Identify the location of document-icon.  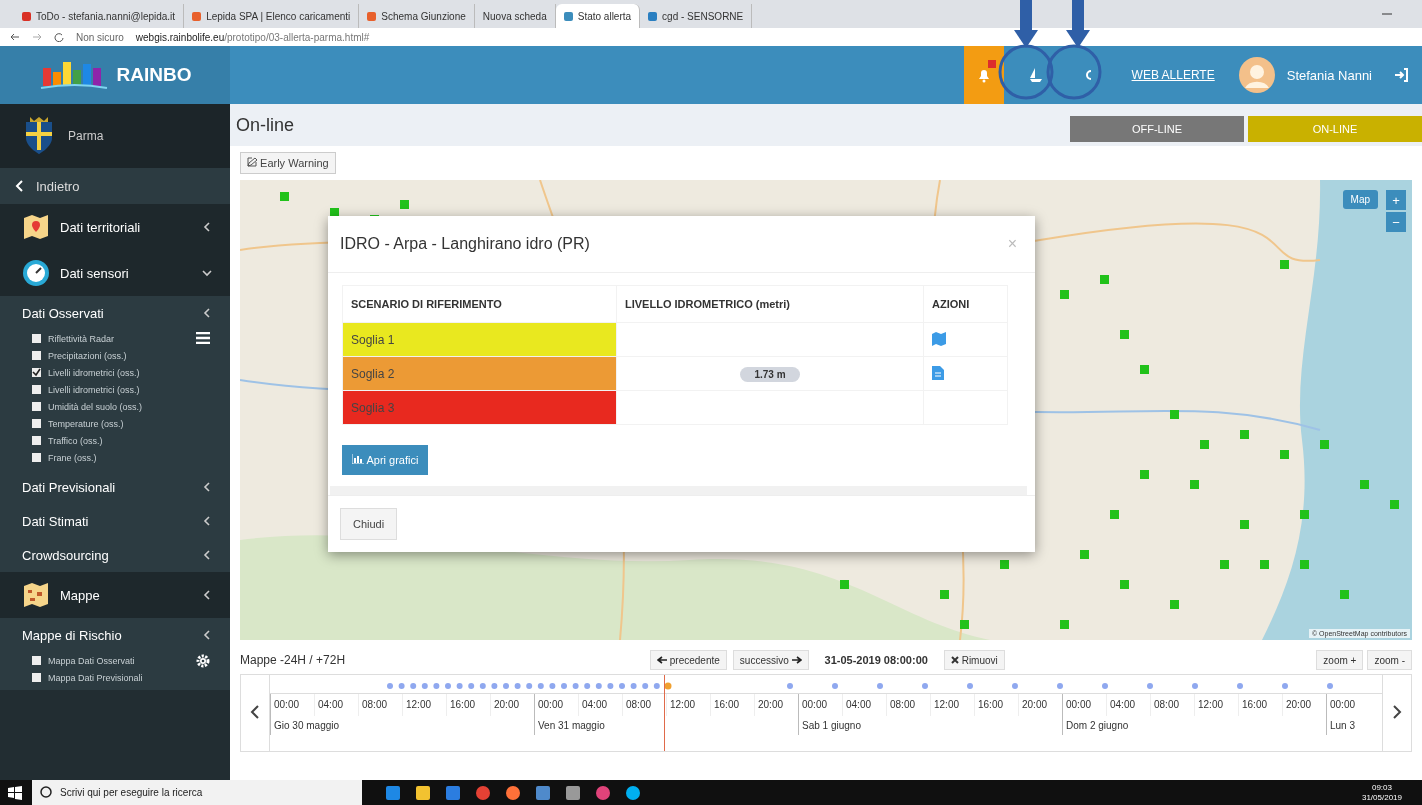
(938, 372).